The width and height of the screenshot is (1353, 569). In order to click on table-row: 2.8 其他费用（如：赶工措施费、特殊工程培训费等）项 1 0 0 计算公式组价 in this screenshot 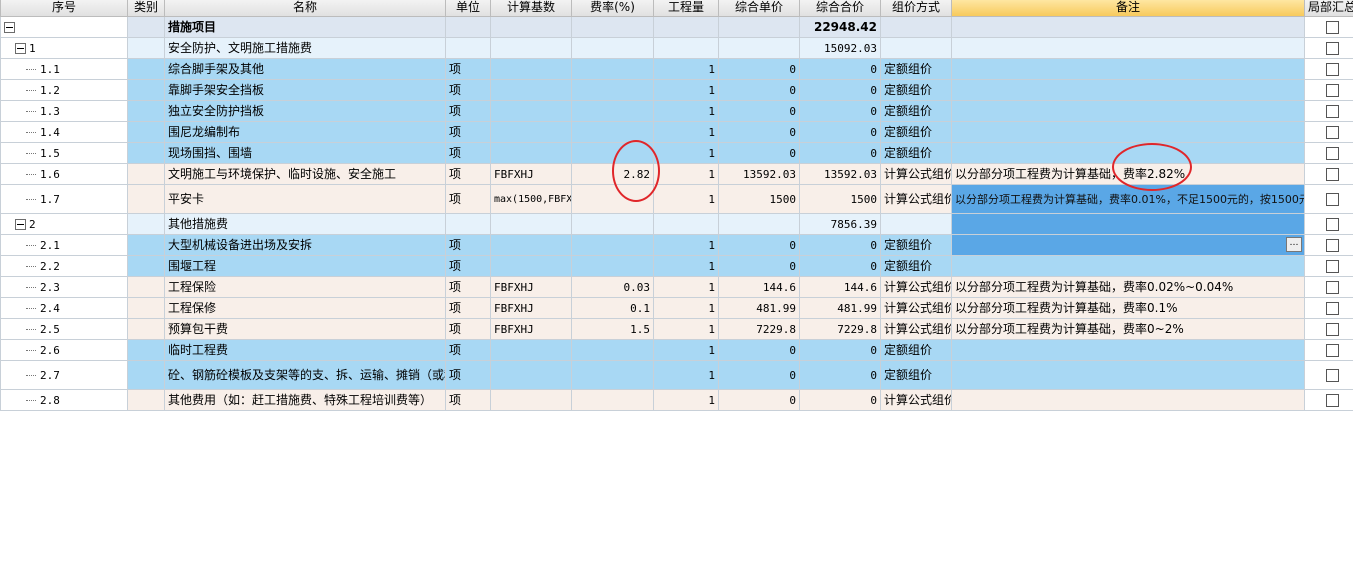, I will do `click(676, 400)`.